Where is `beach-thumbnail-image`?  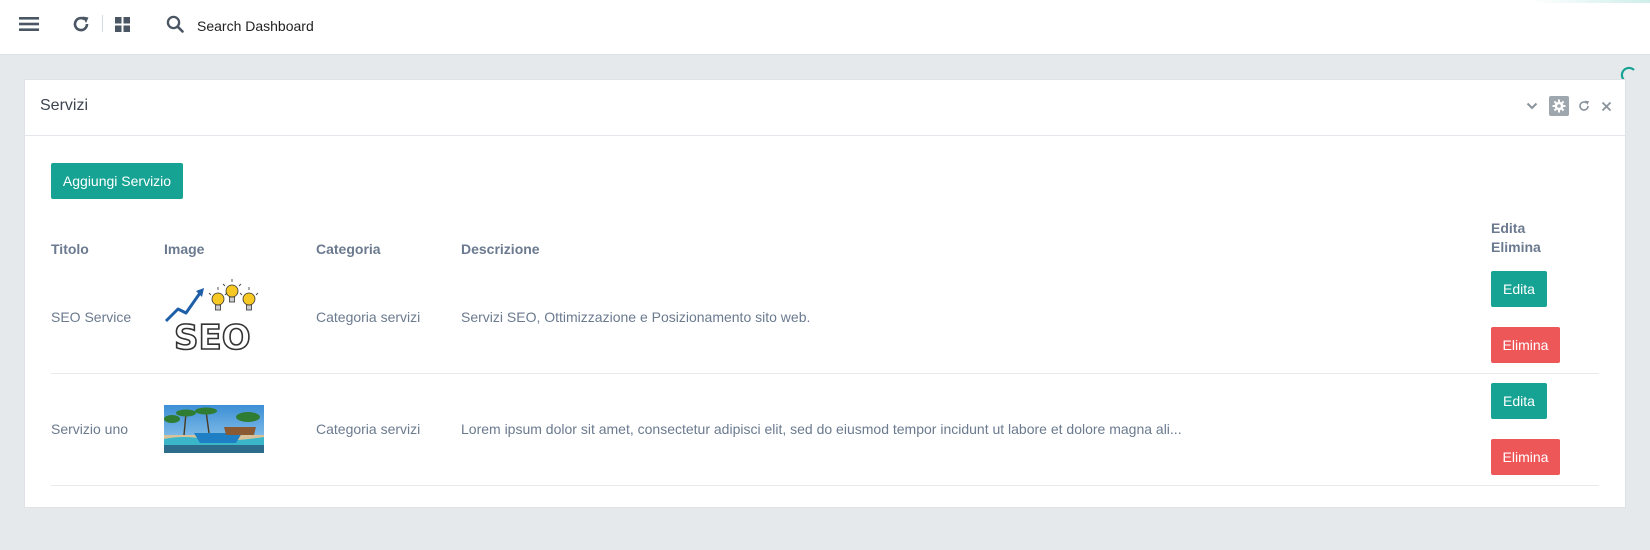
beach-thumbnail-image is located at coordinates (214, 429).